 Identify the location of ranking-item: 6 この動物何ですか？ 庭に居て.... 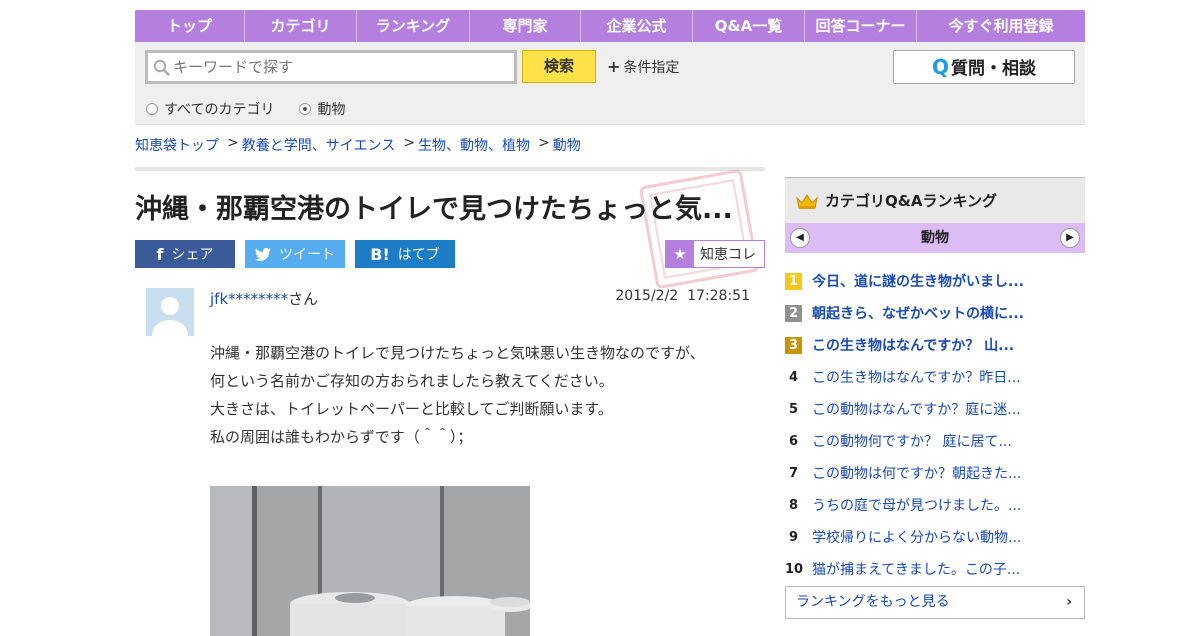
(935, 441).